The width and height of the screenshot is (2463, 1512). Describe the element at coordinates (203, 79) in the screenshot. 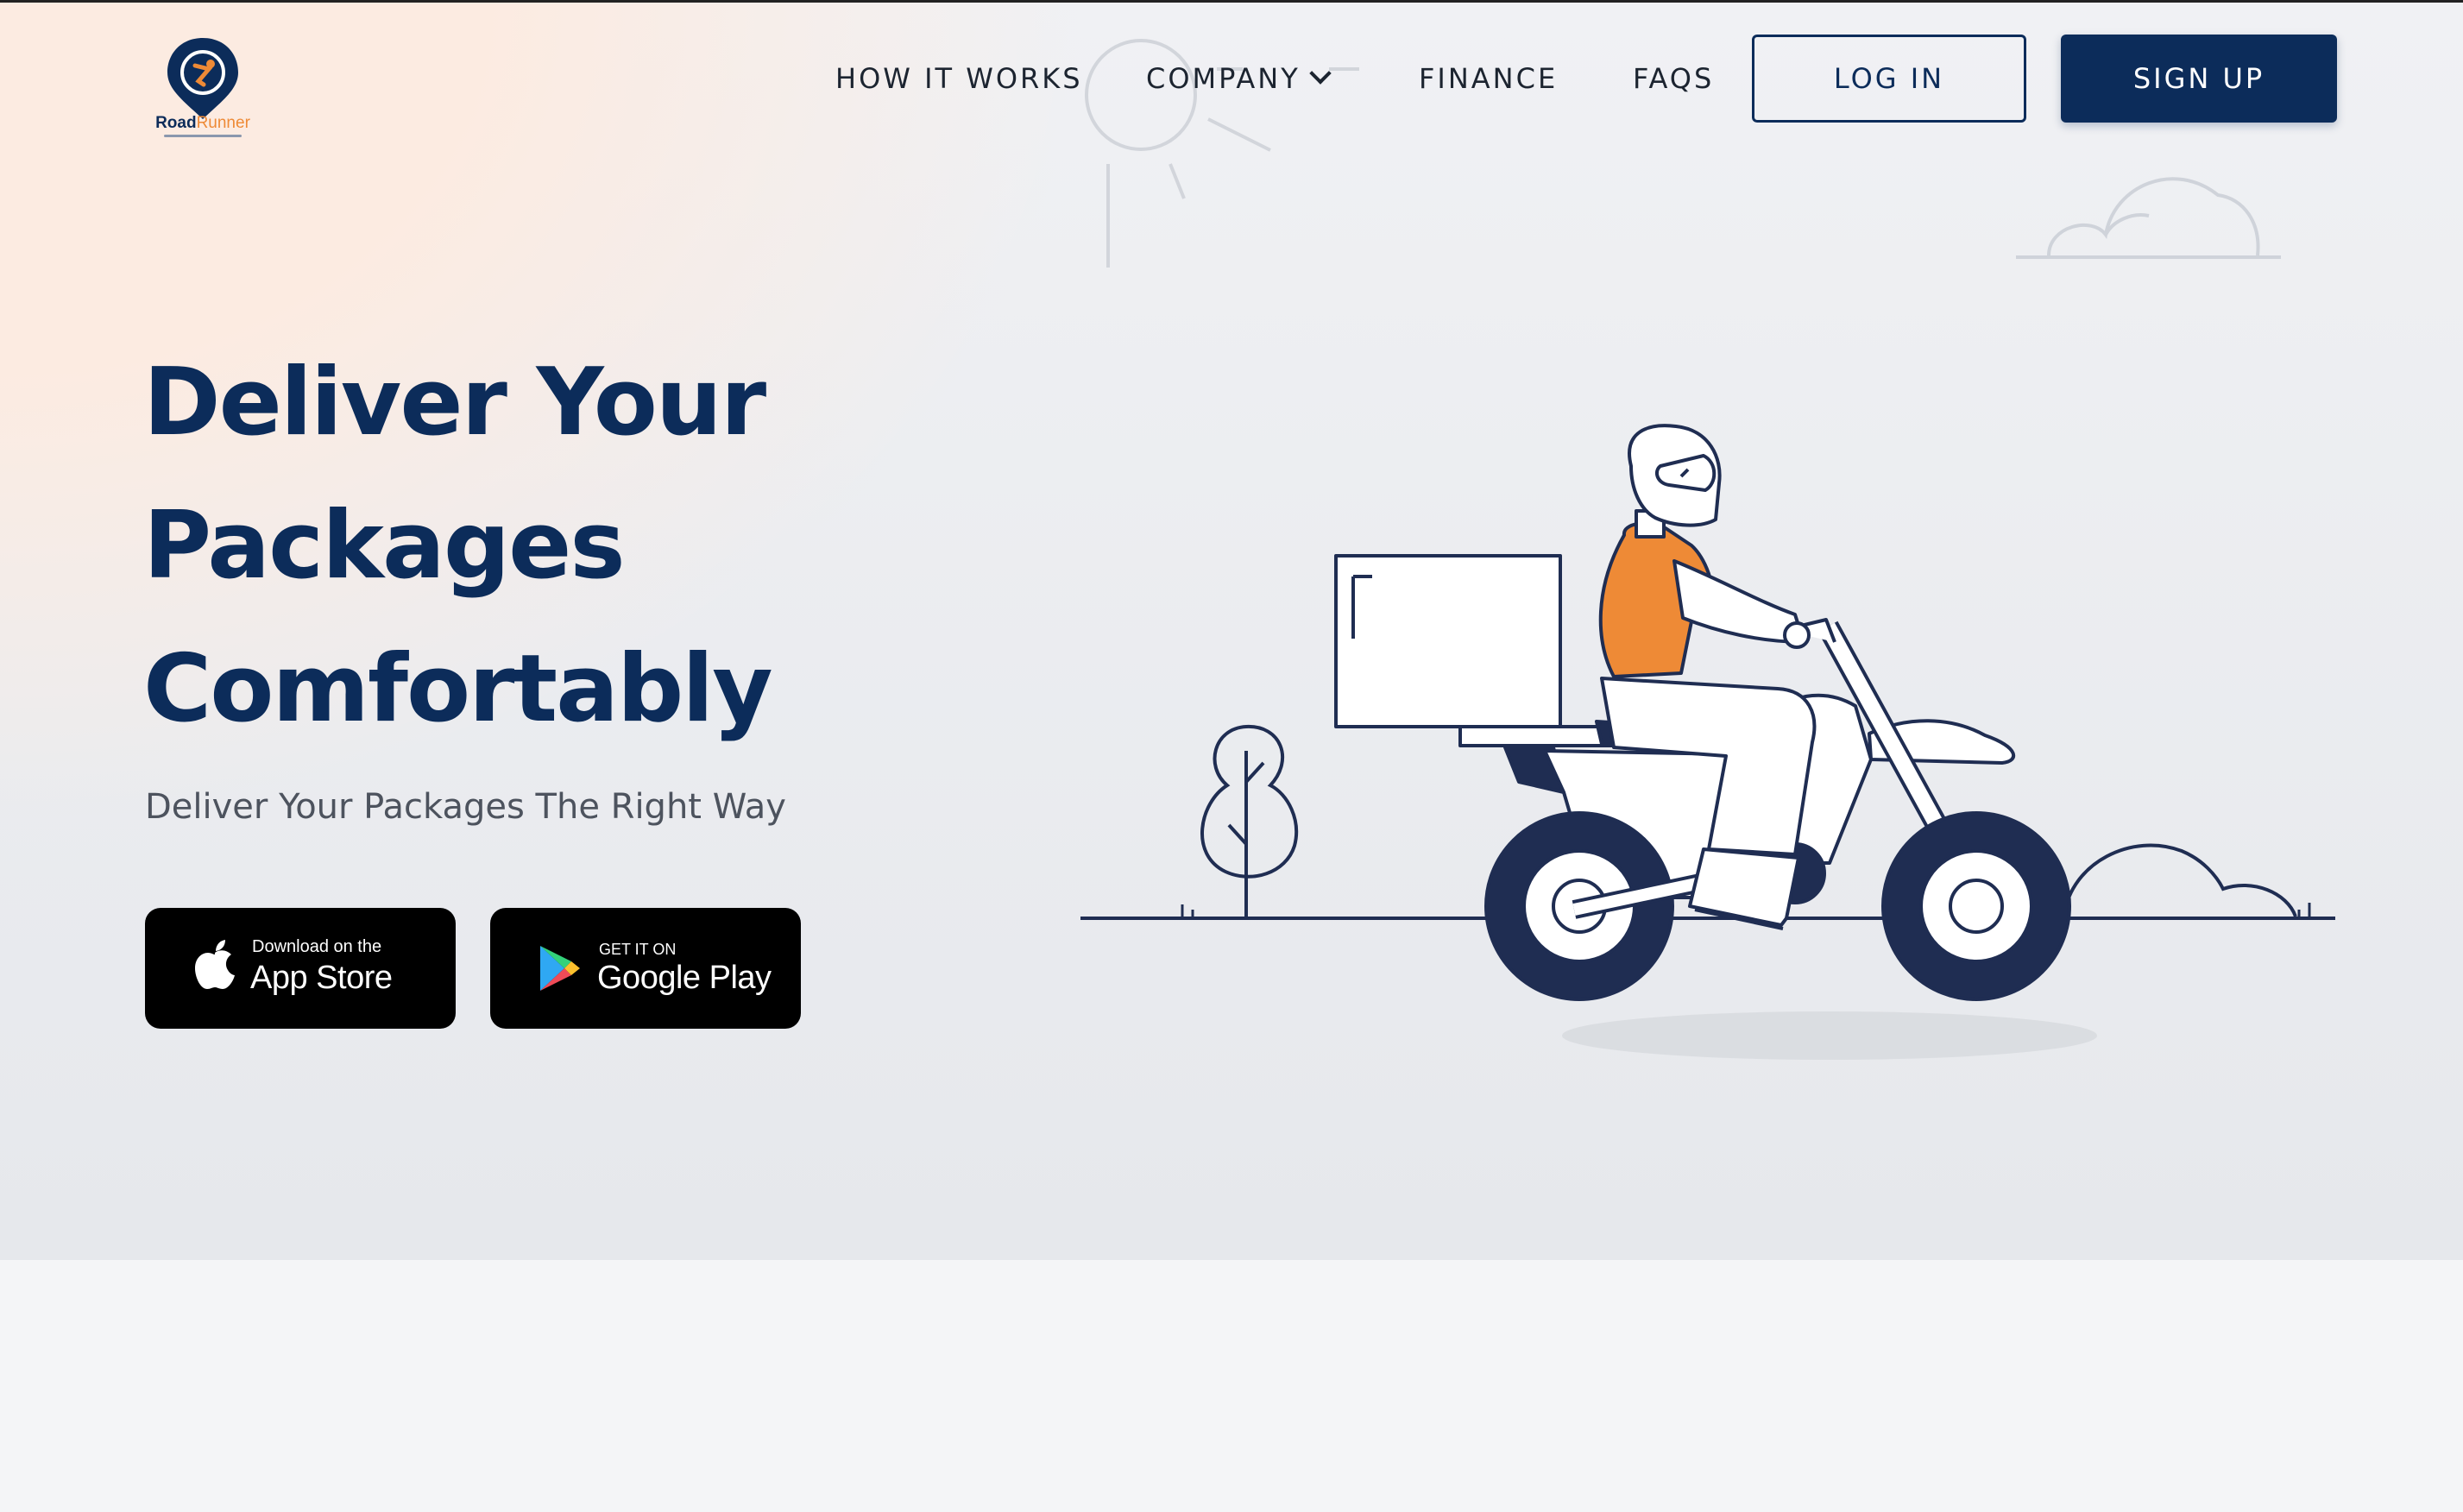

I see `map-pin-logo-icon` at that location.